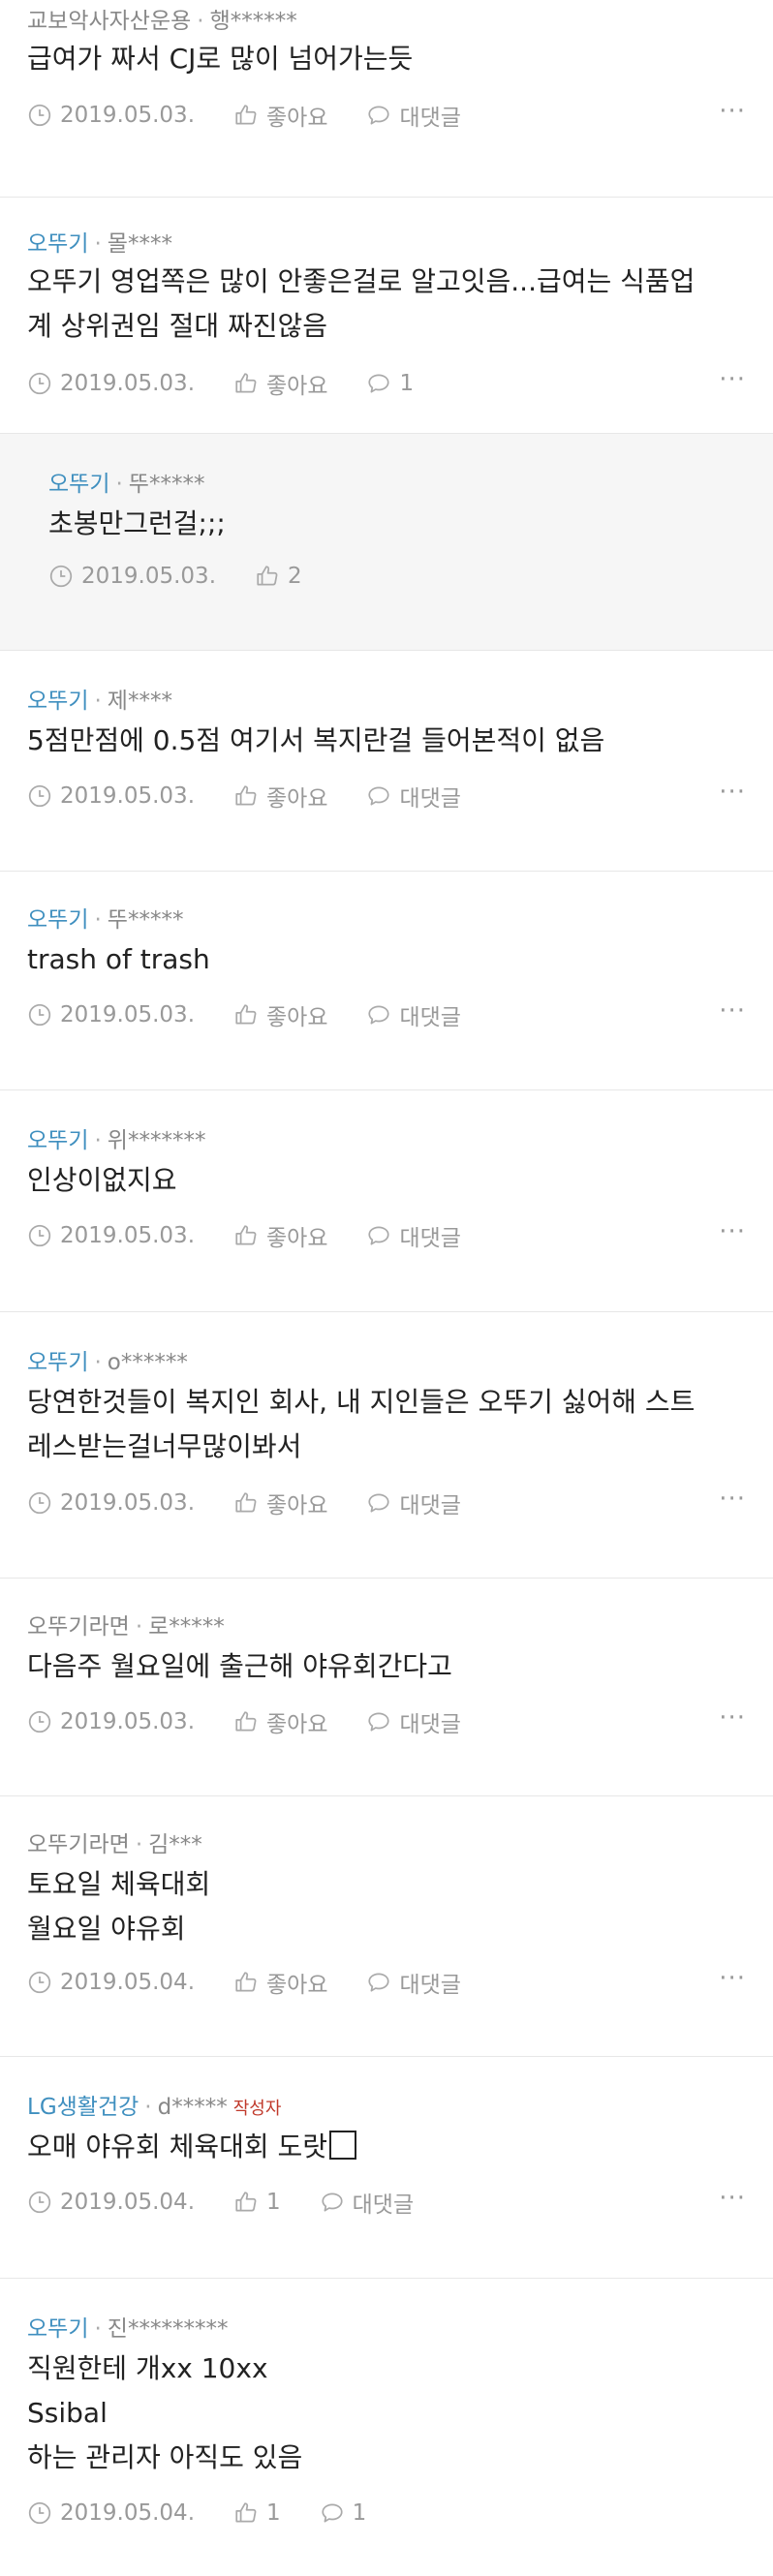 This screenshot has height=2576, width=773. I want to click on comment-meta: 오뚜기라면 · 로*****, so click(126, 1624).